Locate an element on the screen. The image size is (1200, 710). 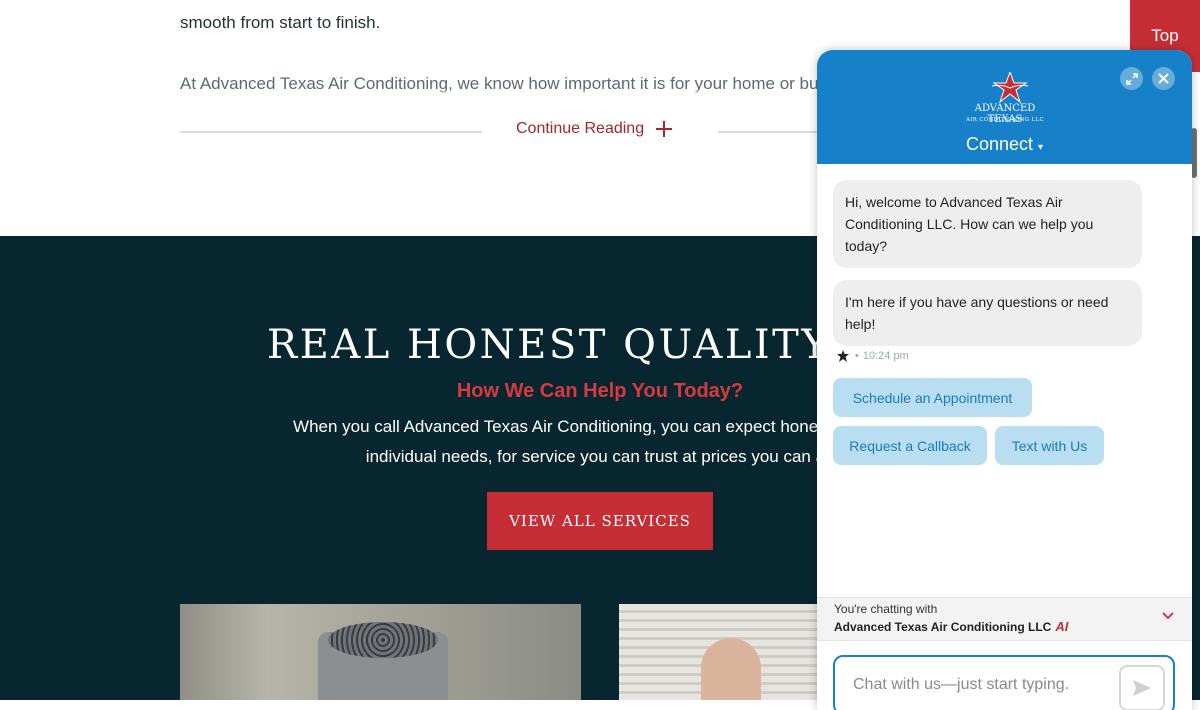
logo-text-sub: AIR CONDITIONING LLC is located at coordinates (1005, 120).